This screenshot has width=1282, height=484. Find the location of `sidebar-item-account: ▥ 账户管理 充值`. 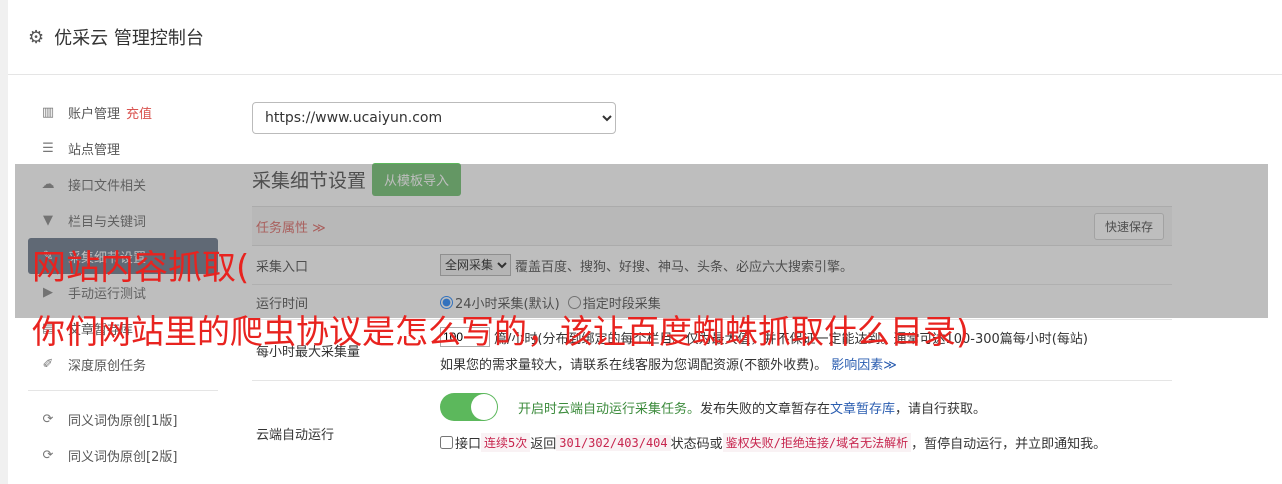

sidebar-item-account: ▥ 账户管理 充值 is located at coordinates (123, 112).